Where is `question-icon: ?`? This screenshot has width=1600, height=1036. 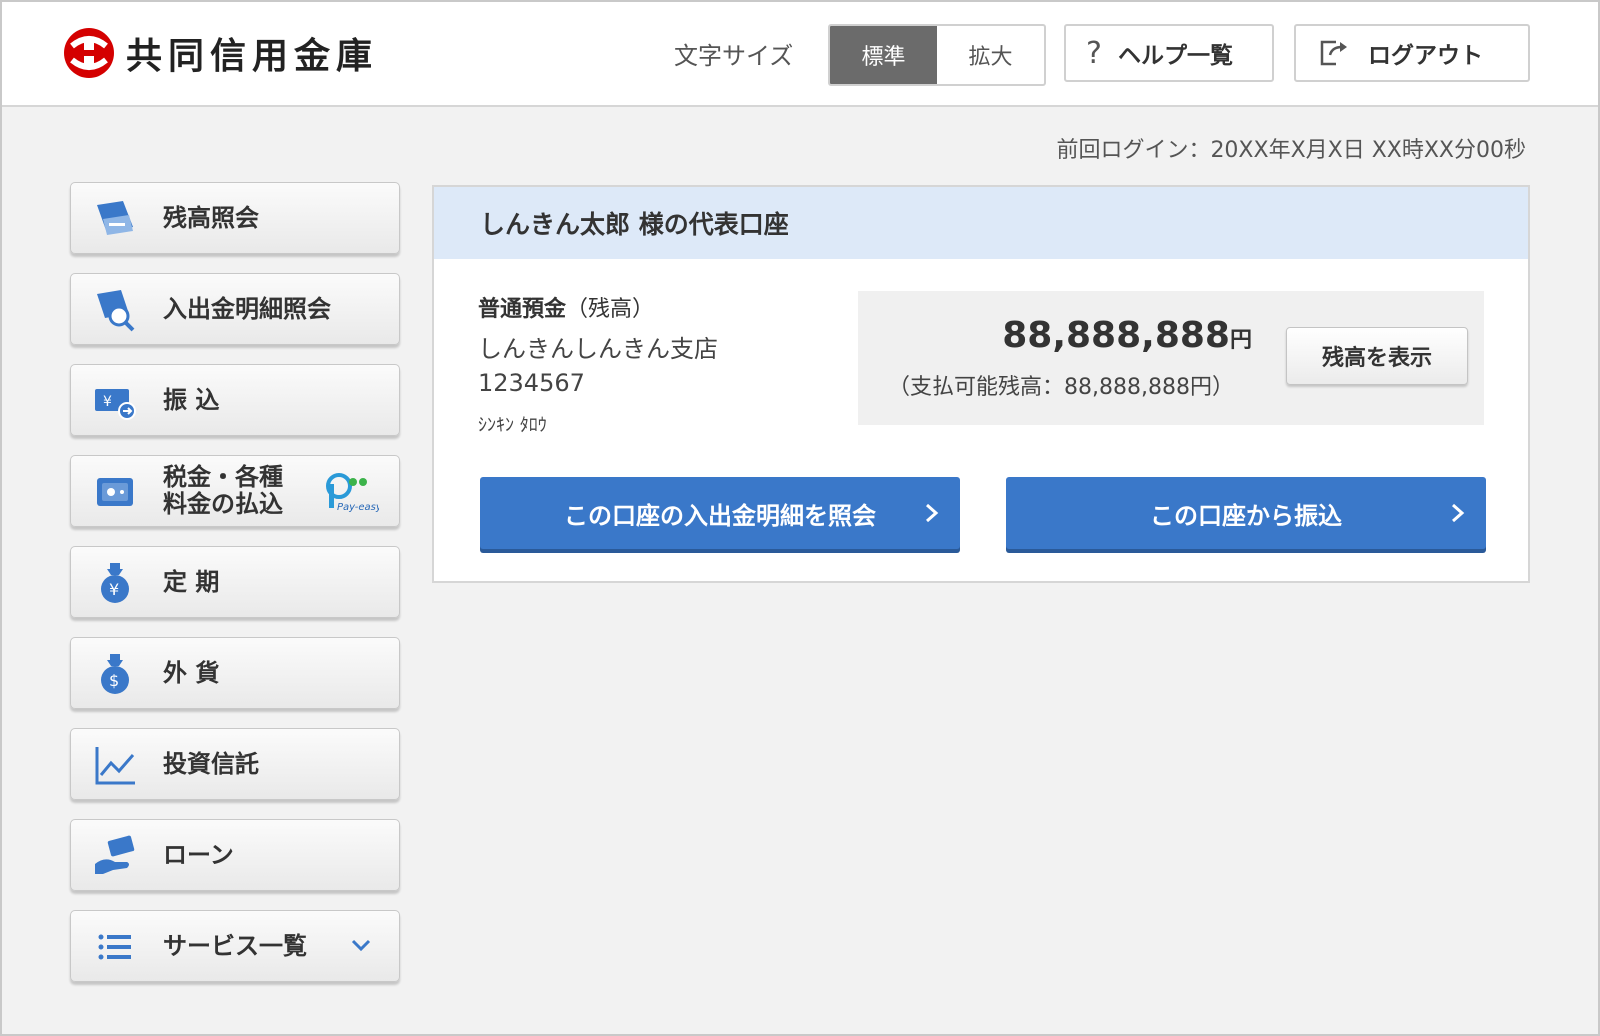 question-icon: ? is located at coordinates (1094, 53).